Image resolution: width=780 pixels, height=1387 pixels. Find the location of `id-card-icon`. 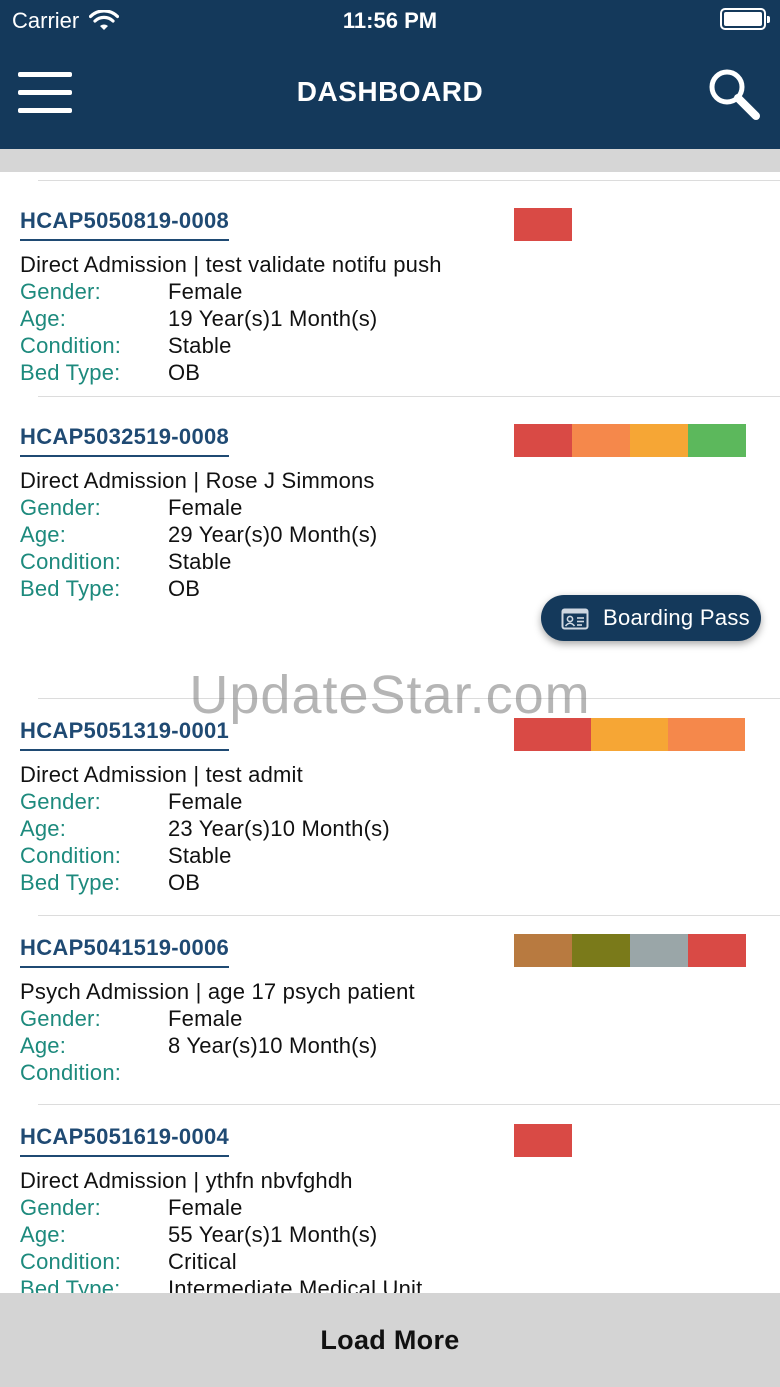

id-card-icon is located at coordinates (575, 619).